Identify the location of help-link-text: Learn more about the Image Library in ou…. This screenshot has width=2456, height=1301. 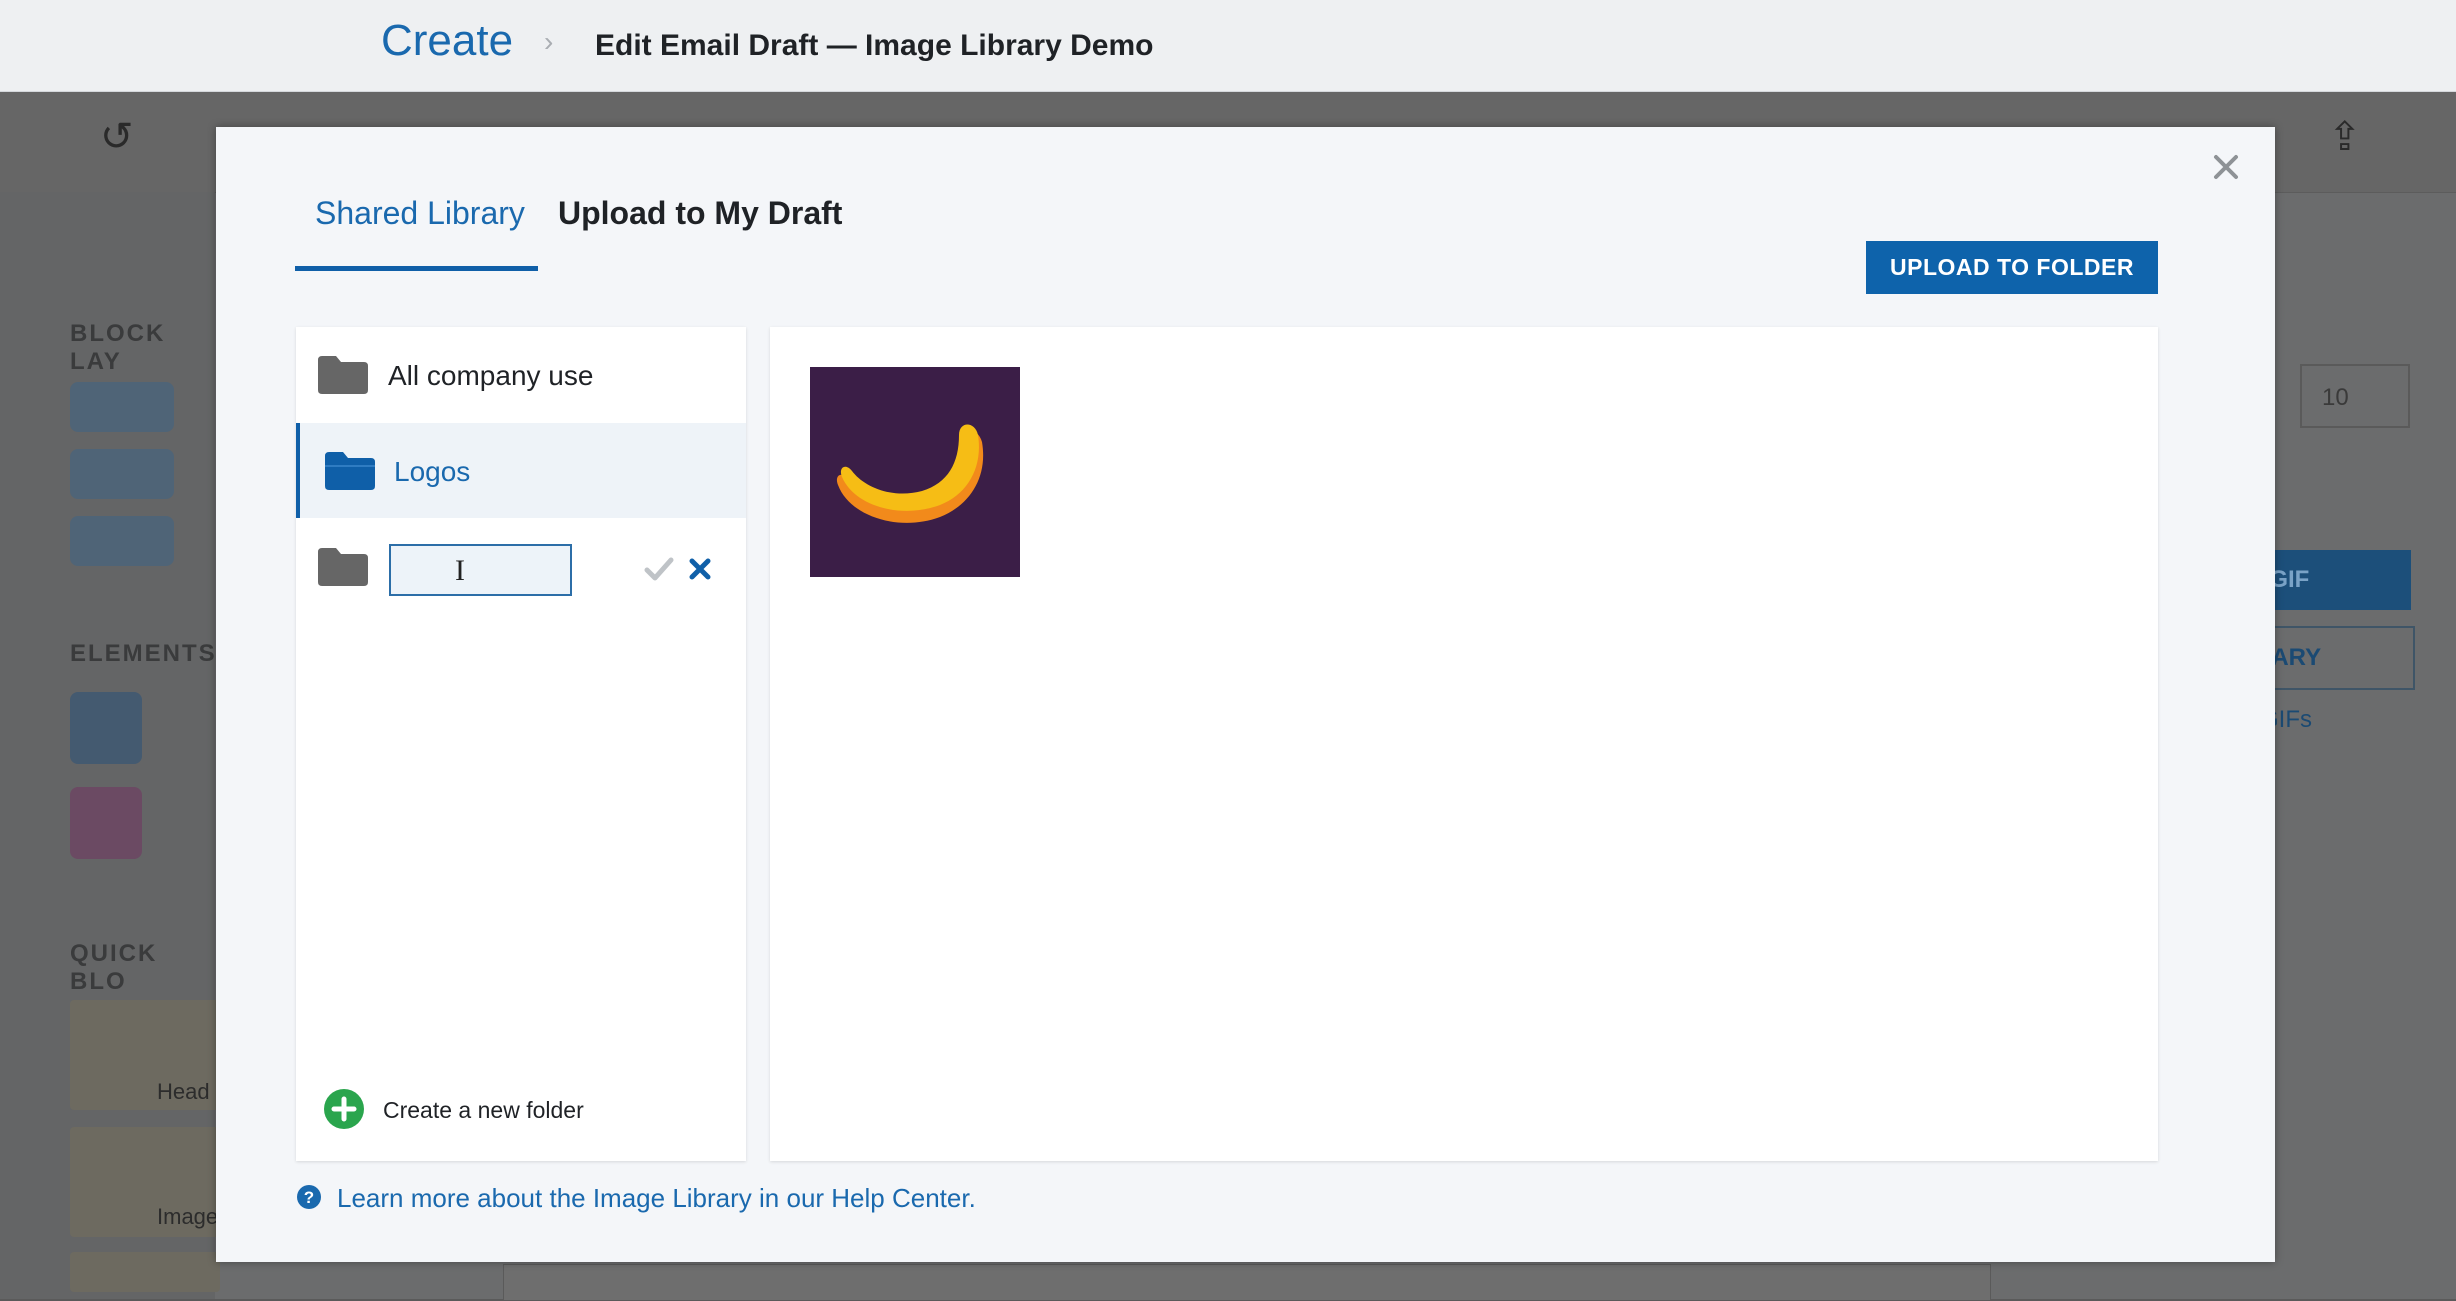
(656, 1198).